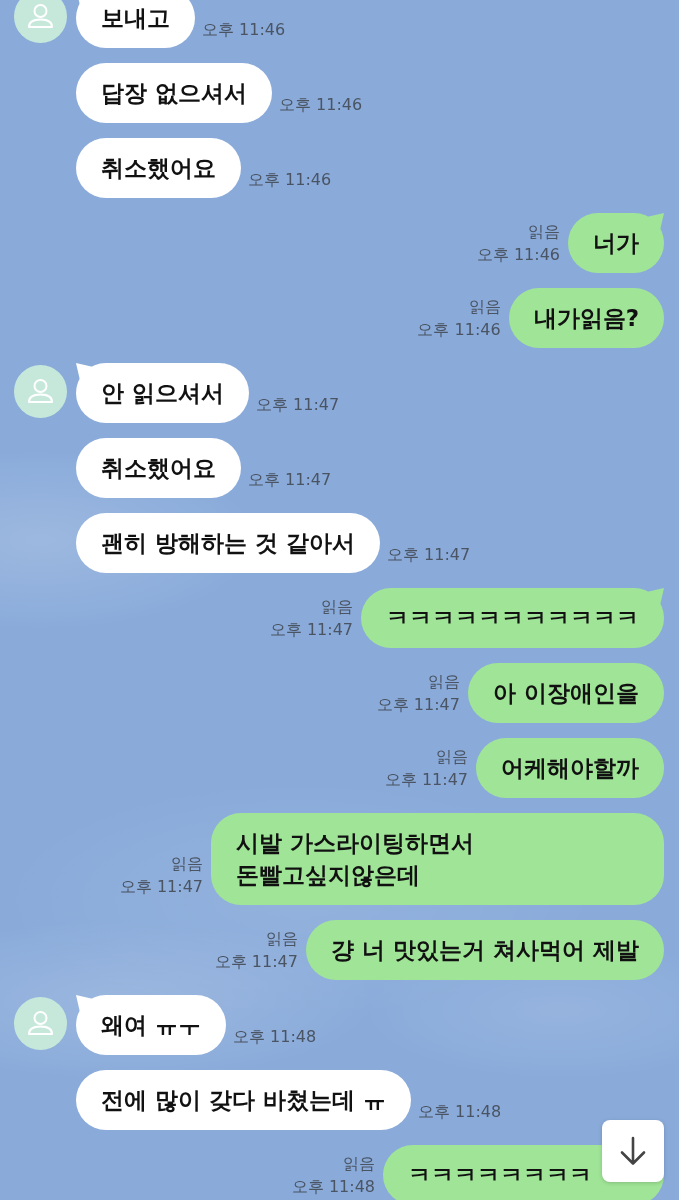  Describe the element at coordinates (570, 768) in the screenshot. I see `message-bubble: 어케해야할까` at that location.